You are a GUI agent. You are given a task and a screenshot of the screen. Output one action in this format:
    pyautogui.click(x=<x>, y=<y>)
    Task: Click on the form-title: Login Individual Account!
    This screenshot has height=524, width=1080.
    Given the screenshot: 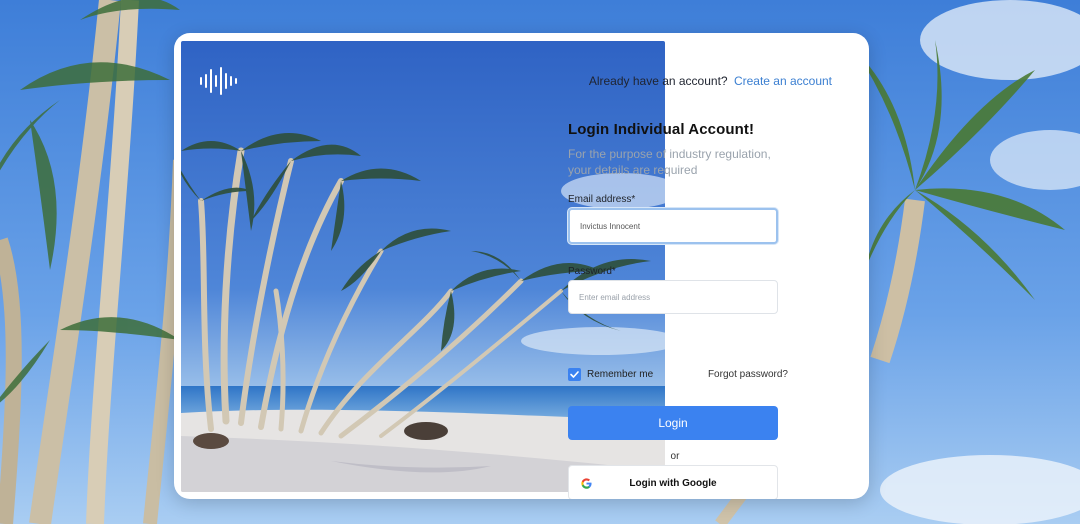 What is the action you would take?
    pyautogui.click(x=661, y=129)
    